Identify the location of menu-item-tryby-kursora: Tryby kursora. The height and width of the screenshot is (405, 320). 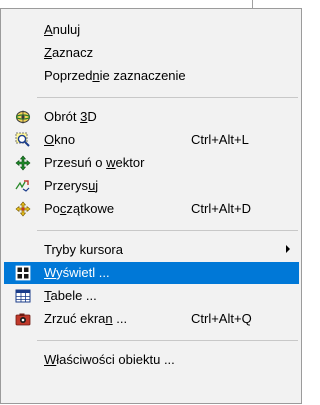
(151, 250).